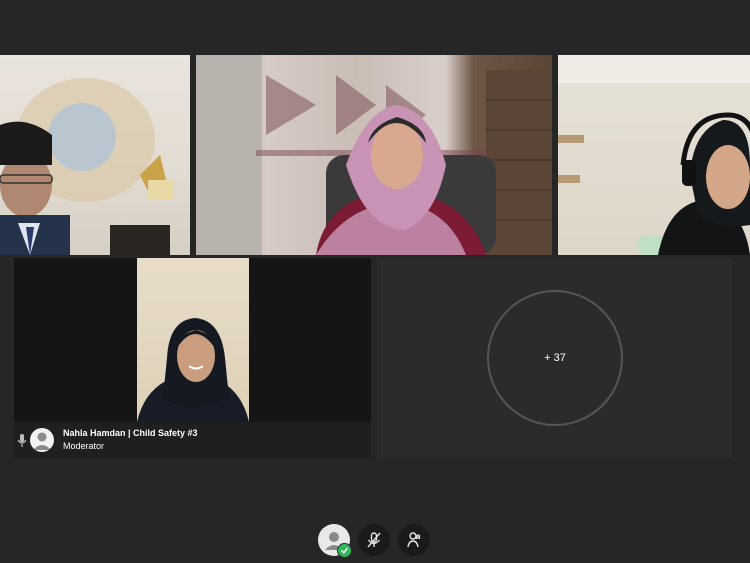 The image size is (750, 563). I want to click on mic-off-icon, so click(374, 540).